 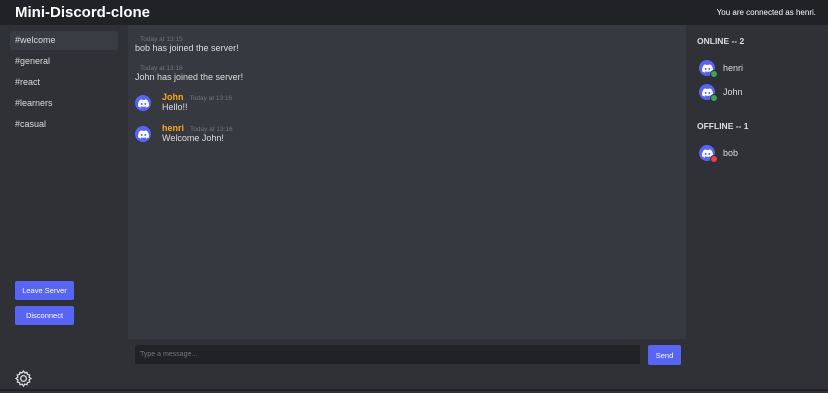 I want to click on online-section-title: ONLINE -- 2, so click(x=721, y=41).